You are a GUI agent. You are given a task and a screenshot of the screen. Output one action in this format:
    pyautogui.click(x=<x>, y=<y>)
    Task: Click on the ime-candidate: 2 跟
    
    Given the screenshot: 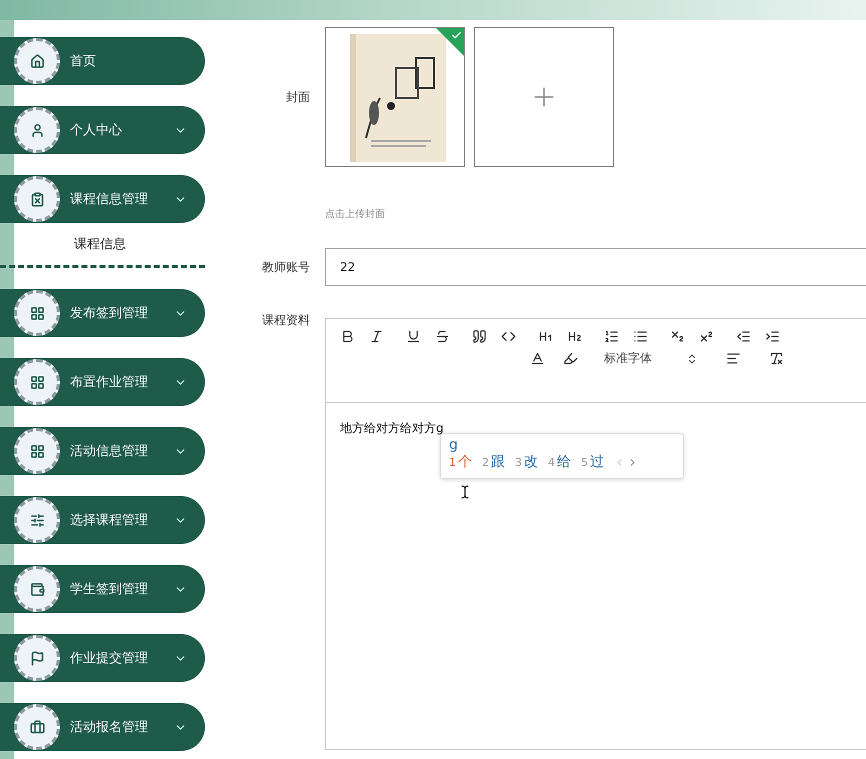 What is the action you would take?
    pyautogui.click(x=493, y=462)
    